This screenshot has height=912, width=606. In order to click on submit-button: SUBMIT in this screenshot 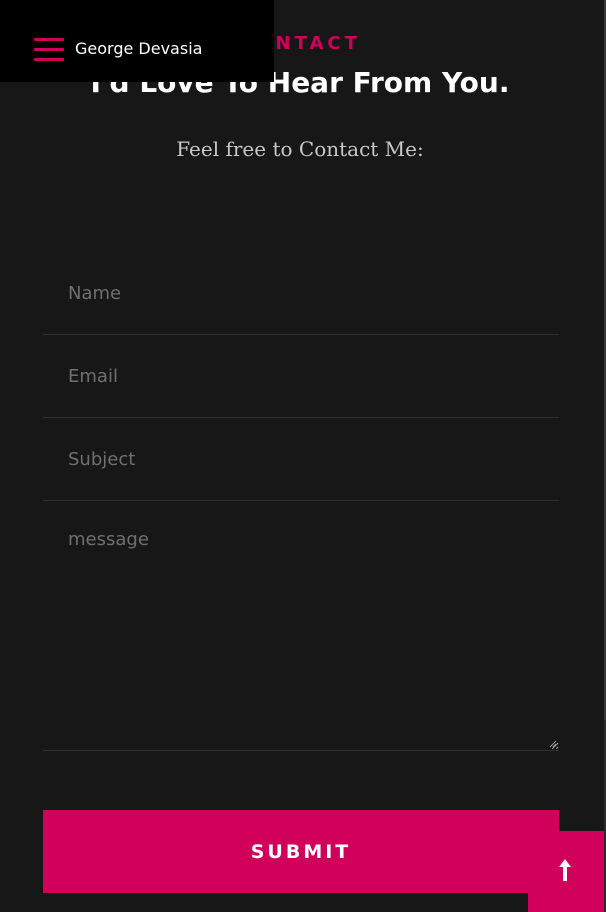, I will do `click(301, 851)`.